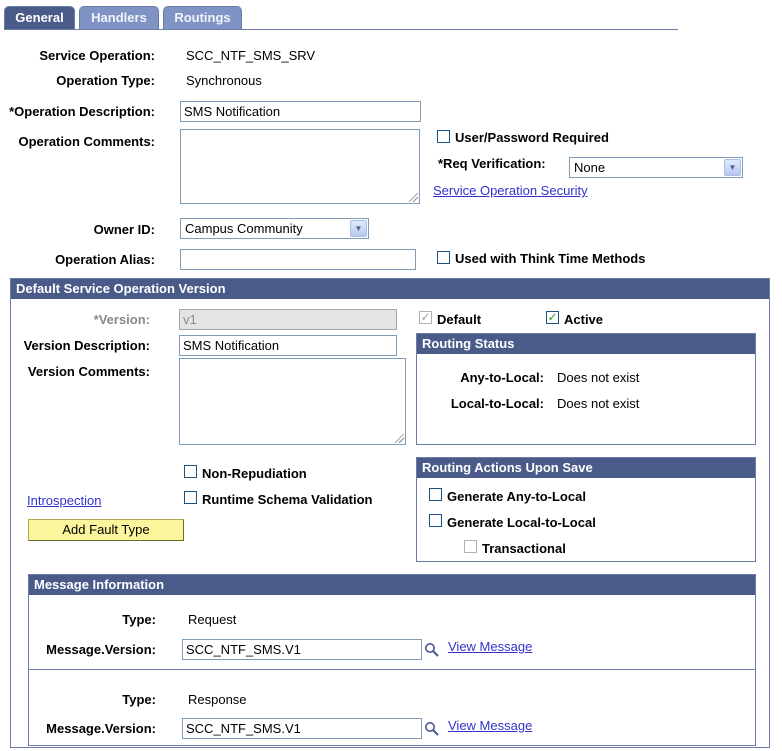 The image size is (782, 751). I want to click on default-label: Default, so click(459, 319).